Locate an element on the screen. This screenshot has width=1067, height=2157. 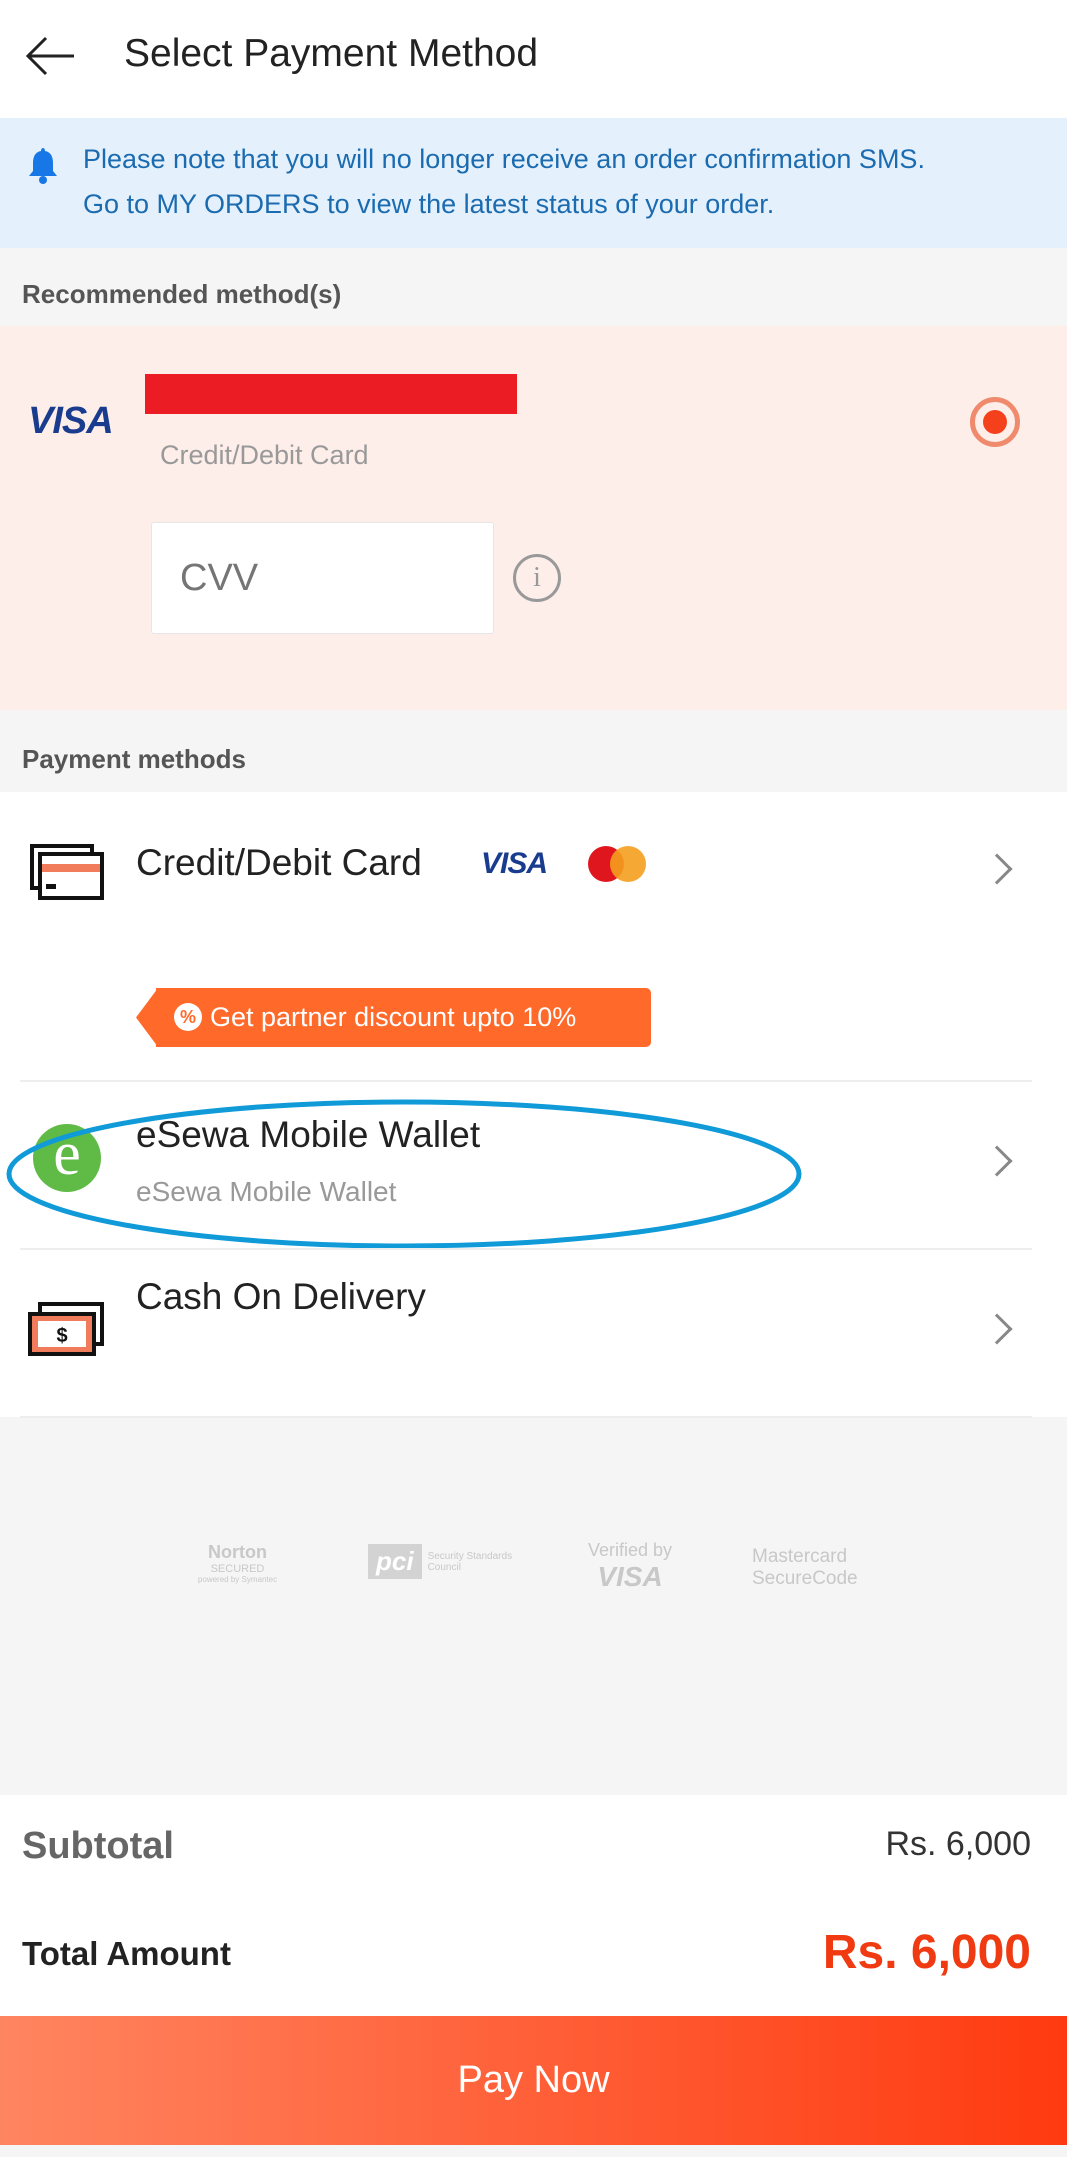
cash-icon: $ is located at coordinates (66, 1329).